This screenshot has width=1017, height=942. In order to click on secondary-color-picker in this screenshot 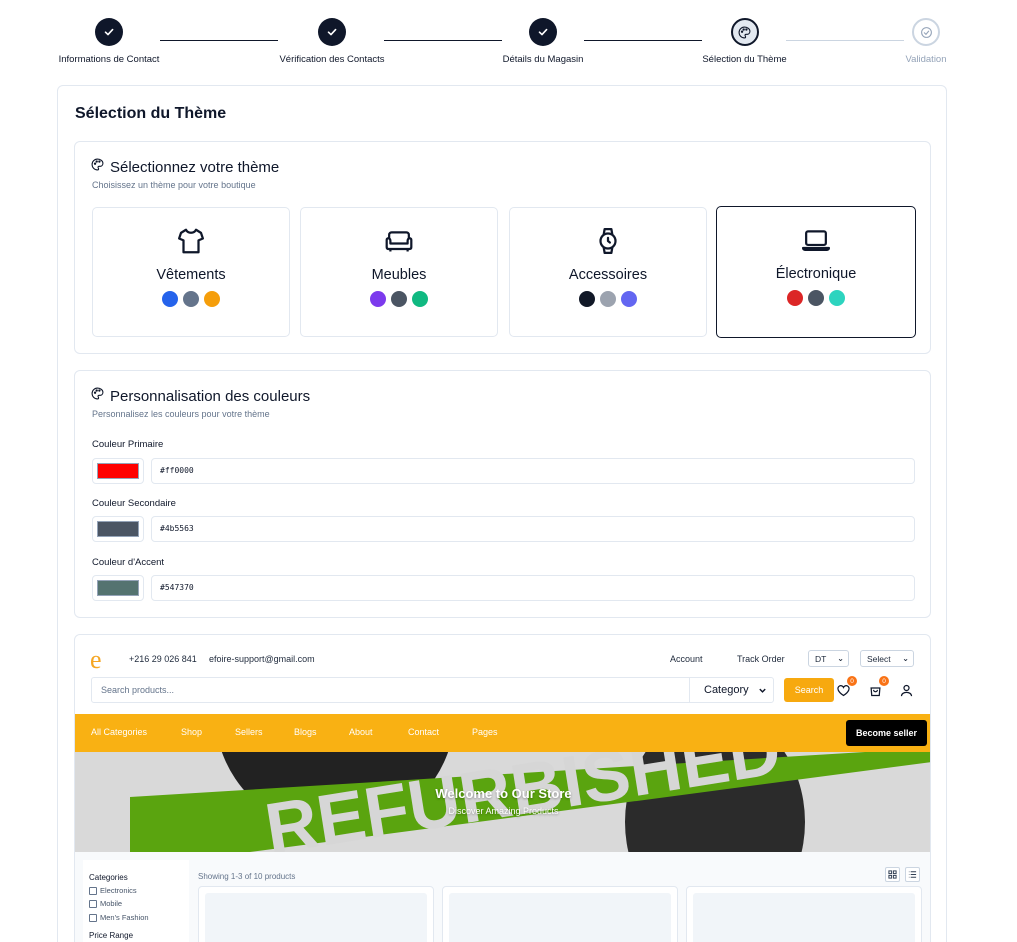, I will do `click(118, 529)`.